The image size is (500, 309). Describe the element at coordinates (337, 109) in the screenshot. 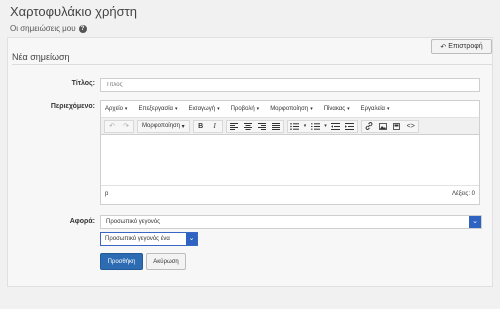

I see `menu-table: Πίνακας ▾` at that location.